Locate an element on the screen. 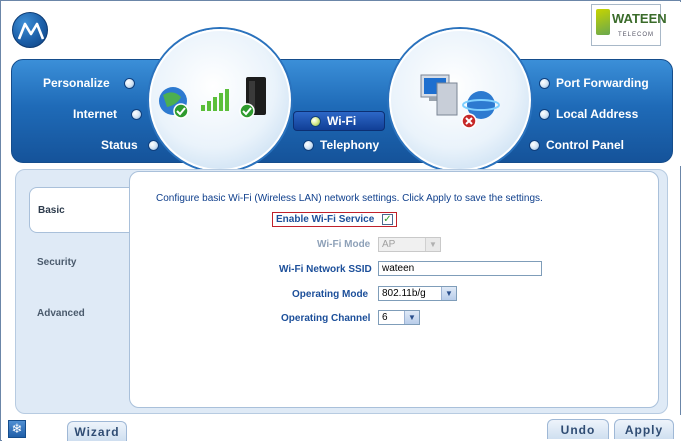 Image resolution: width=681 pixels, height=441 pixels. network-bubble is located at coordinates (220, 100).